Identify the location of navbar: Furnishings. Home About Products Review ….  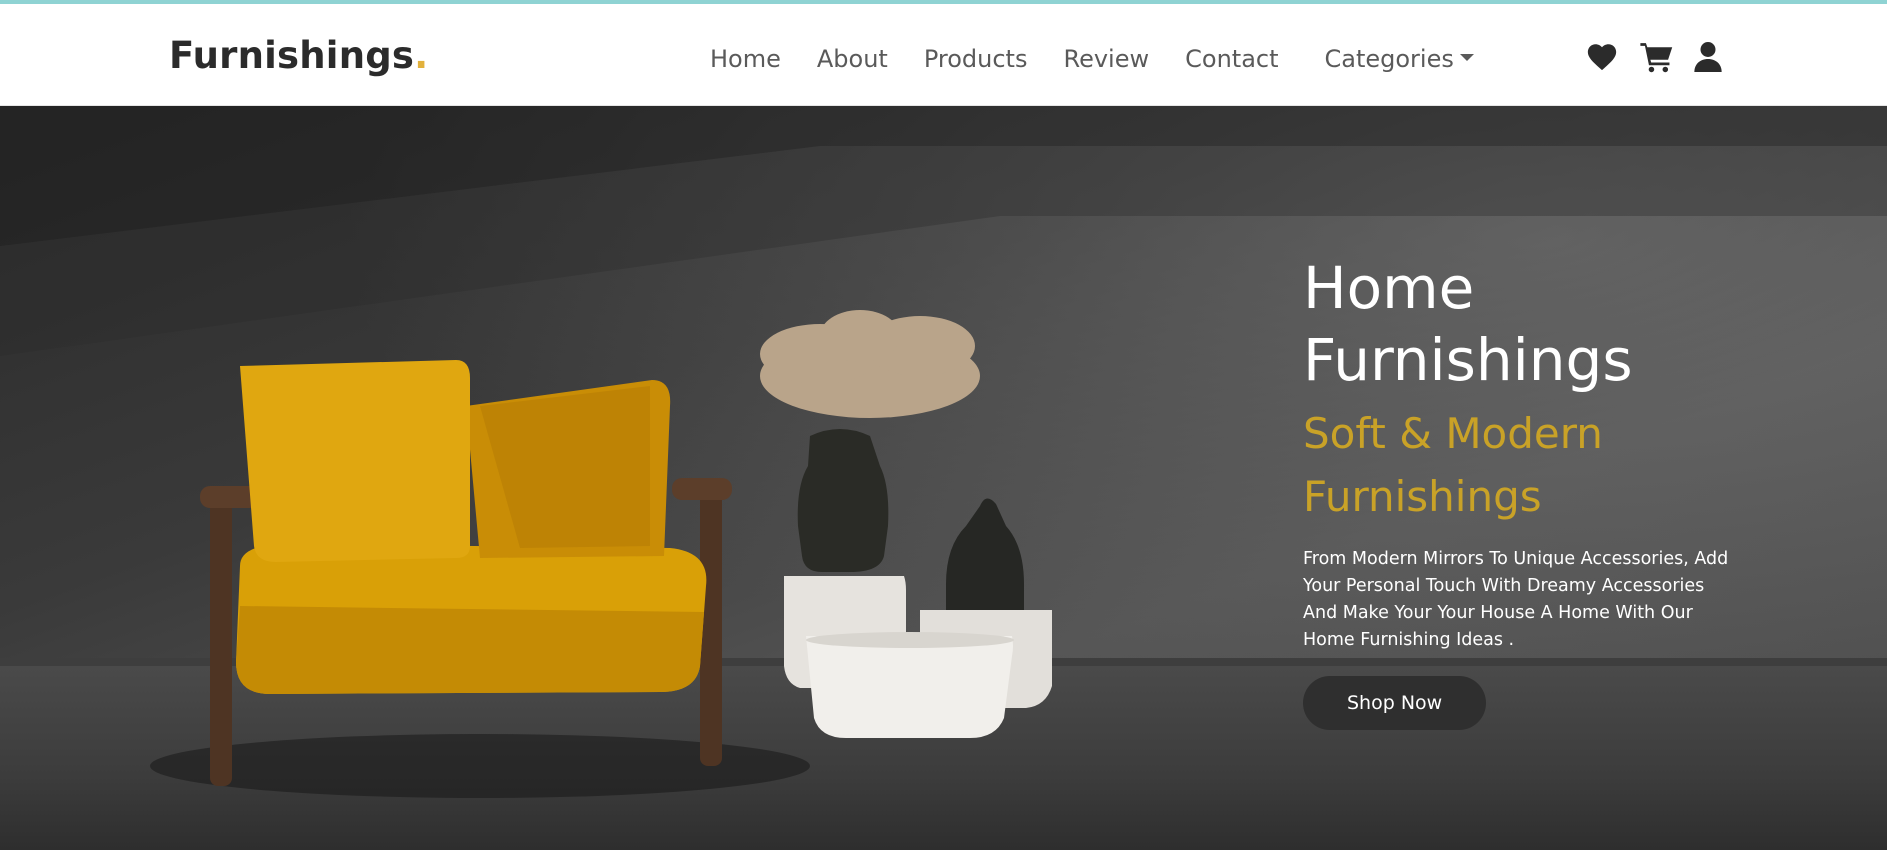
(943, 55).